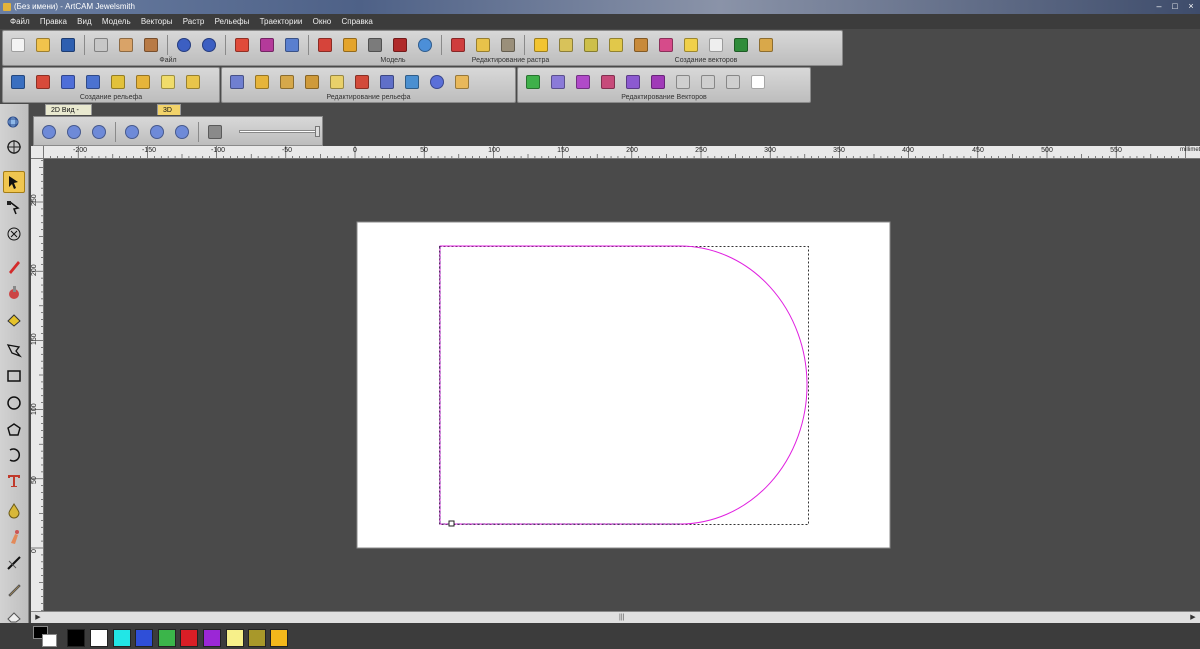 This screenshot has width=1200, height=649. I want to click on zoom-fit-icon, so click(132, 132).